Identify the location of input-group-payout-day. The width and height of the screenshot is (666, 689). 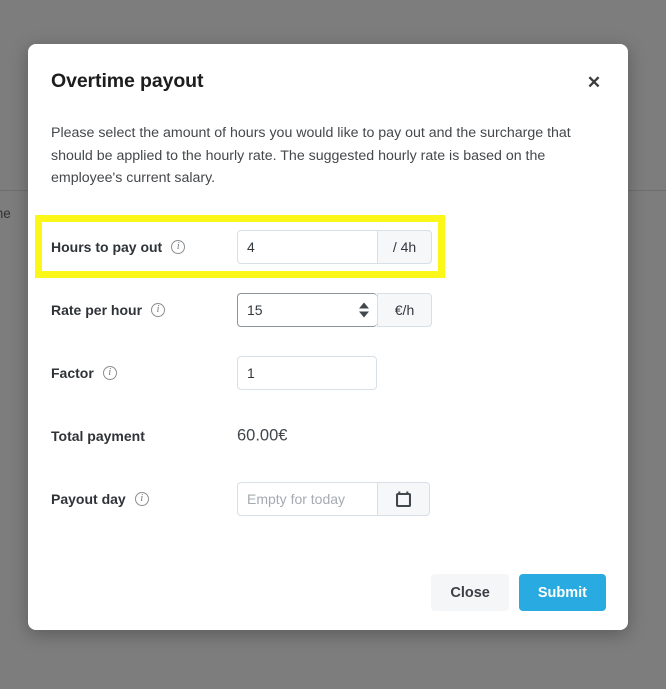
(333, 498).